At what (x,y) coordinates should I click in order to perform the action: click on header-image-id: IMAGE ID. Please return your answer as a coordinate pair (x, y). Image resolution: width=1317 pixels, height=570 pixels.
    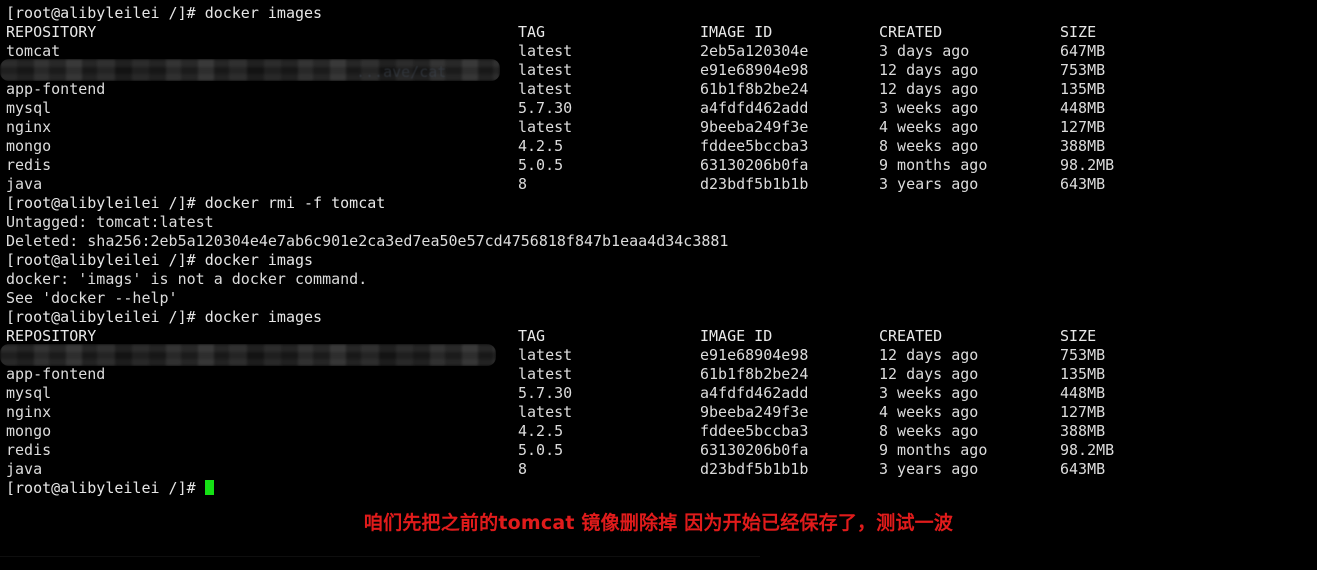
    Looking at the image, I should click on (736, 336).